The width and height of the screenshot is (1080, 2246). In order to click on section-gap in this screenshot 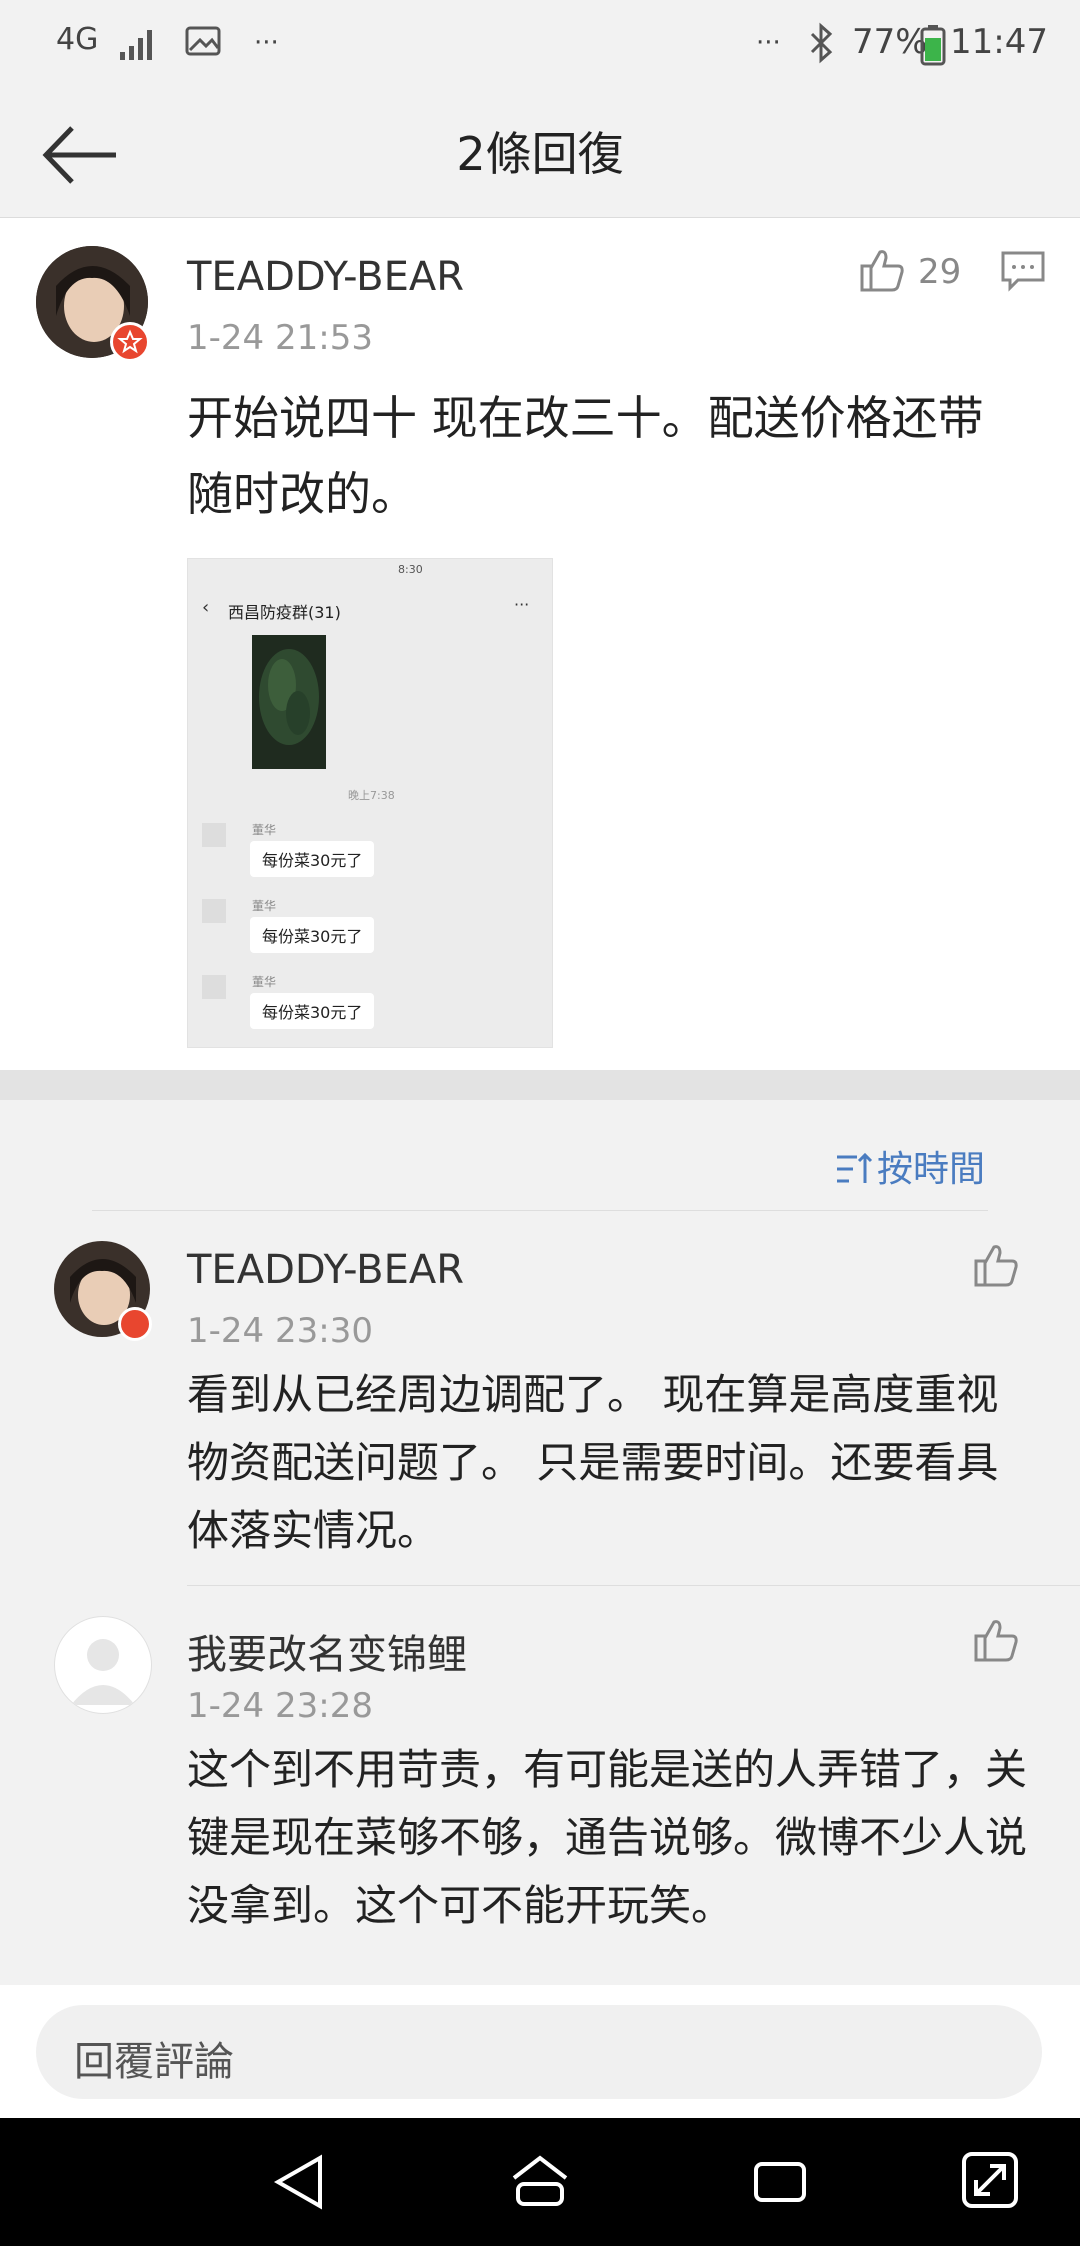, I will do `click(540, 1085)`.